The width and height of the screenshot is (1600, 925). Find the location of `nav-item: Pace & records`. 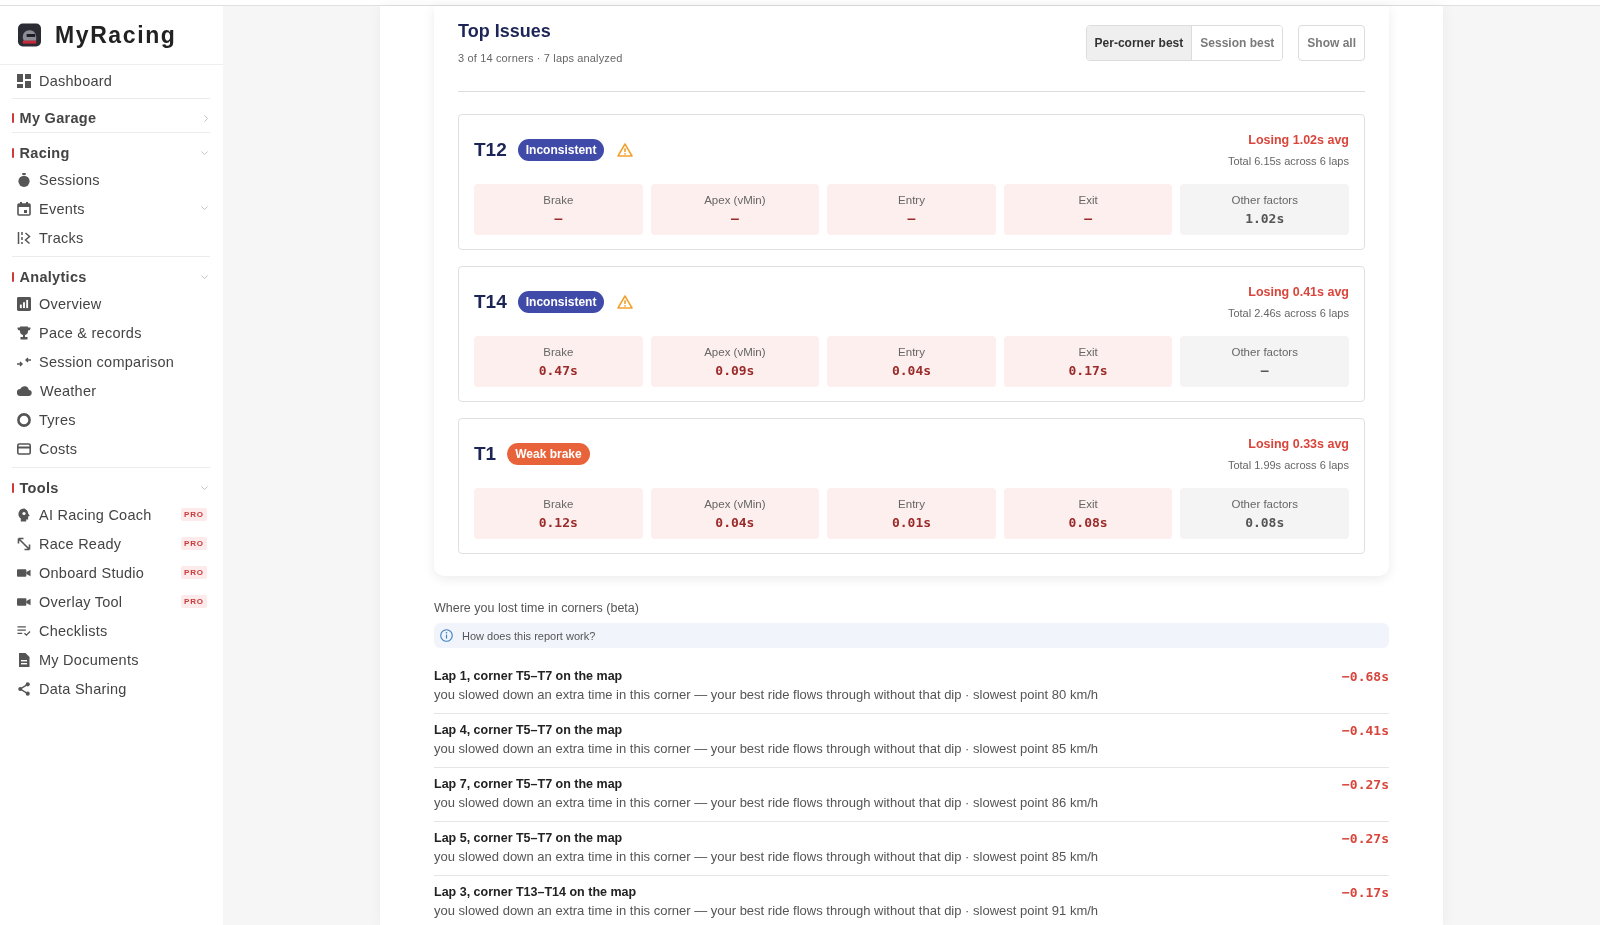

nav-item: Pace & records is located at coordinates (111, 332).